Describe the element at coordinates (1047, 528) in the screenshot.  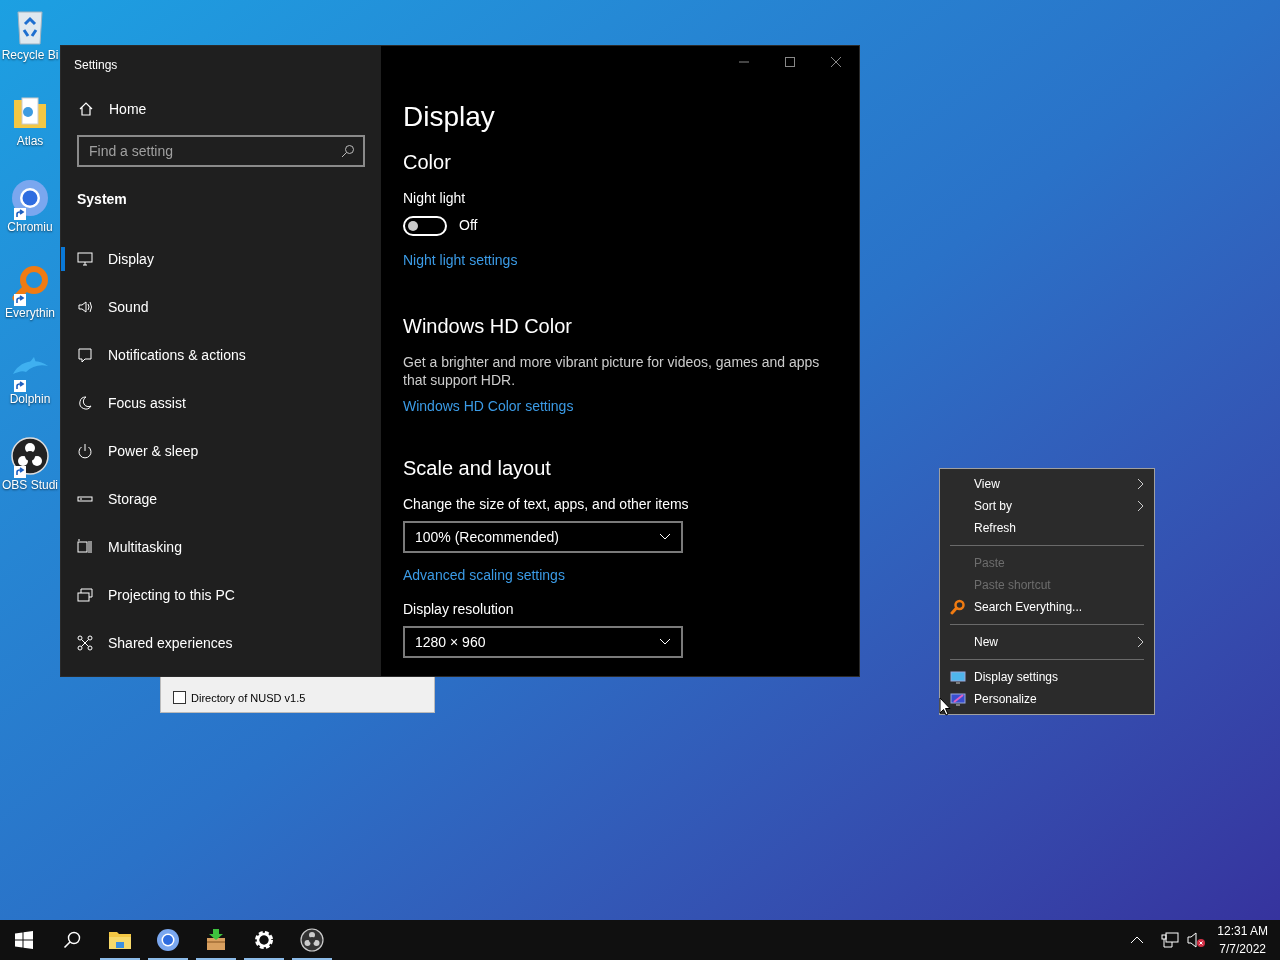
I see `menu-item: Refresh` at that location.